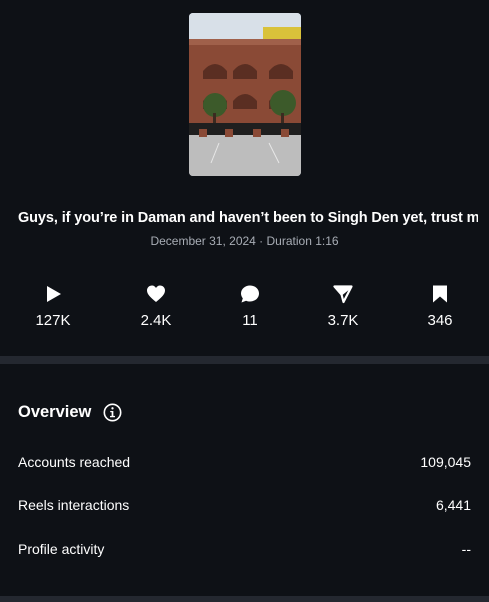 This screenshot has height=602, width=489. I want to click on stat-likes: 2.4K, so click(156, 306).